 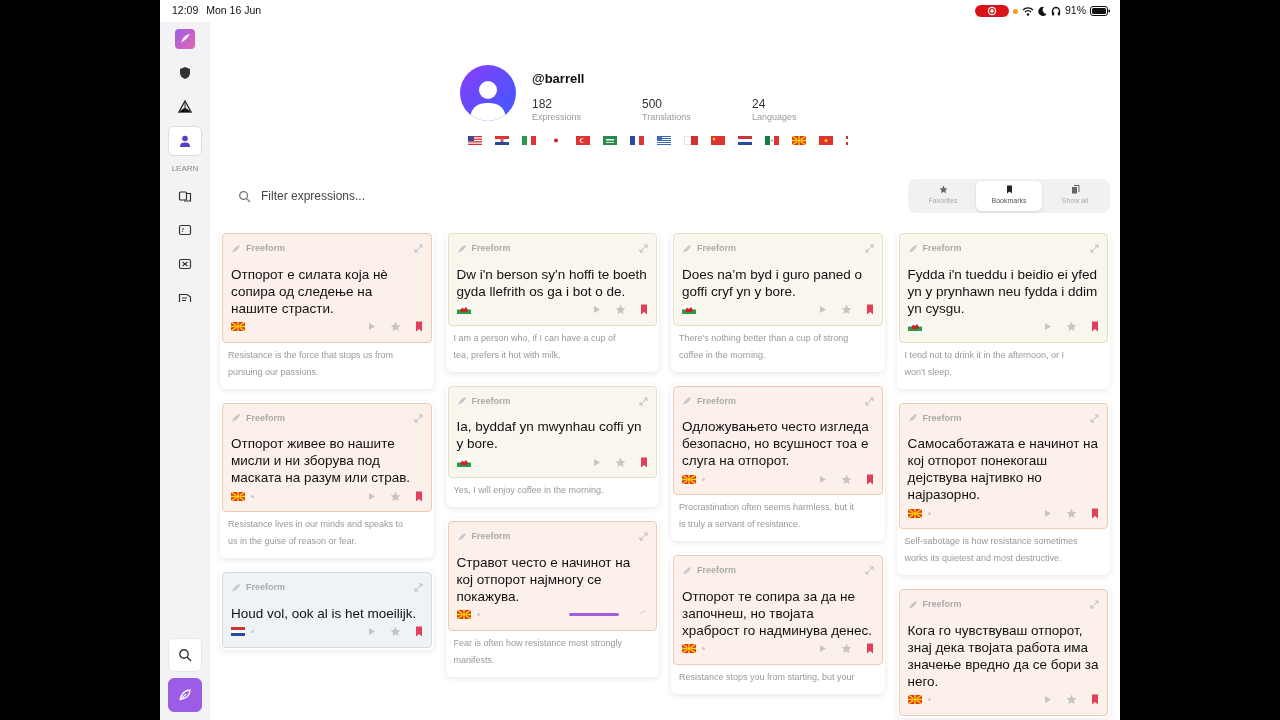 What do you see at coordinates (767, 677) in the screenshot?
I see `translation-text: Resistance stops you from starting, but your` at bounding box center [767, 677].